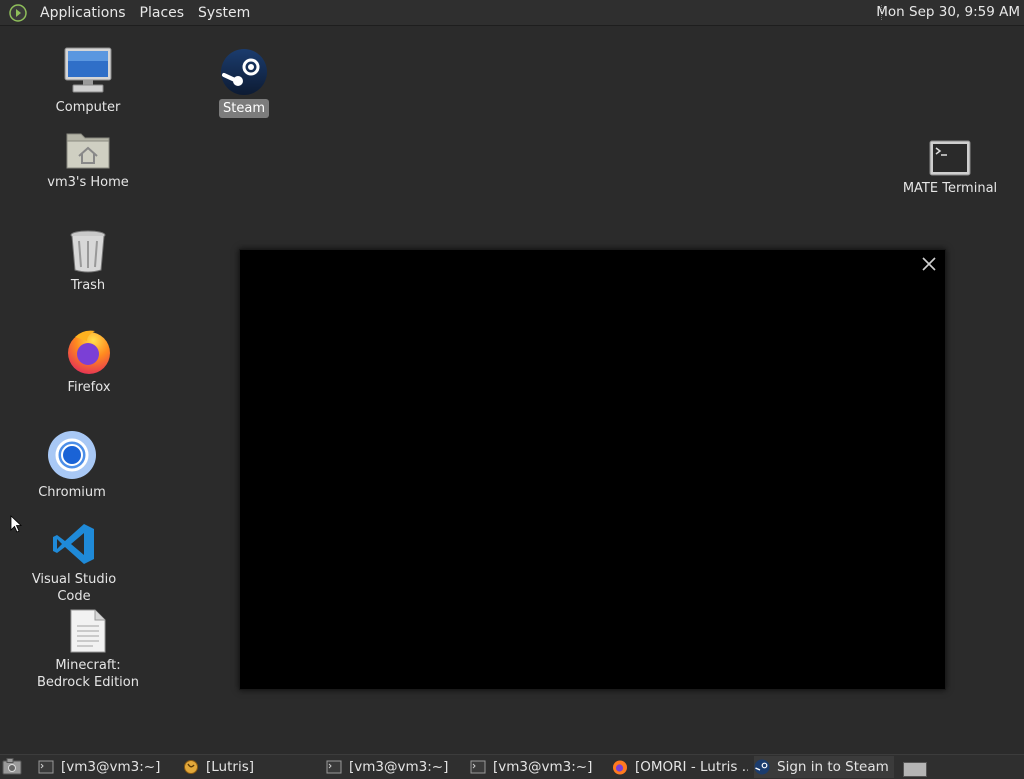  I want to click on desktop-icon-firefox: Firefox, so click(89, 362).